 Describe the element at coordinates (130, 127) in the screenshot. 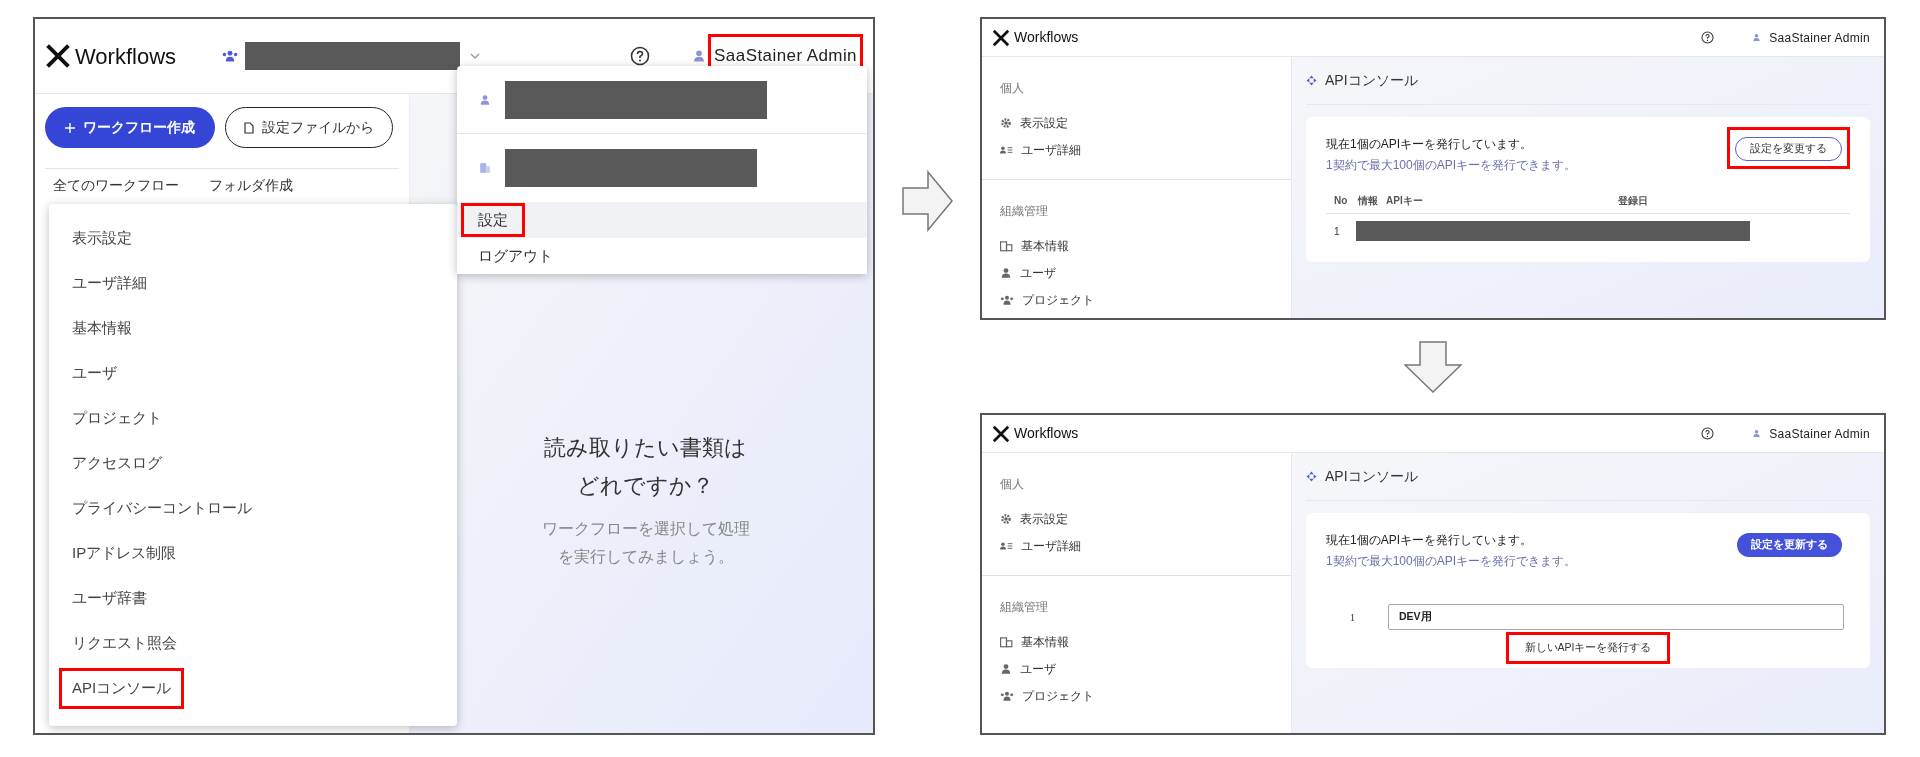

I see `create-workflow-button: ワークフロー作成` at that location.